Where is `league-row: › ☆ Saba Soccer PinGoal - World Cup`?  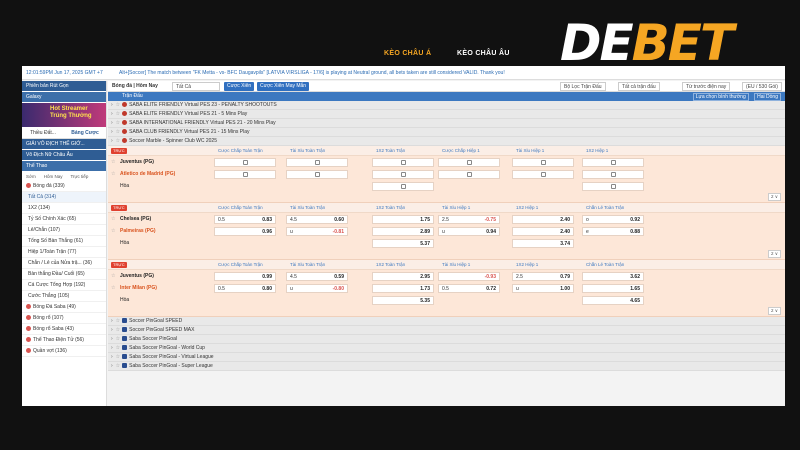 league-row: › ☆ Saba Soccer PinGoal - World Cup is located at coordinates (446, 348).